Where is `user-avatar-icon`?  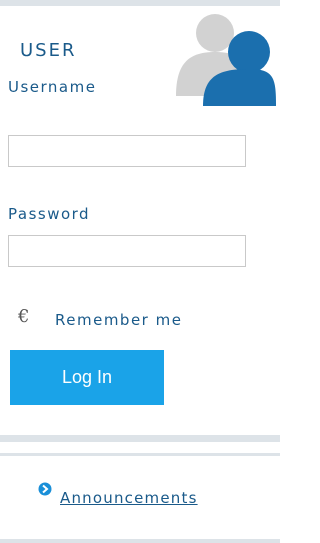
user-avatar-icon is located at coordinates (226, 60).